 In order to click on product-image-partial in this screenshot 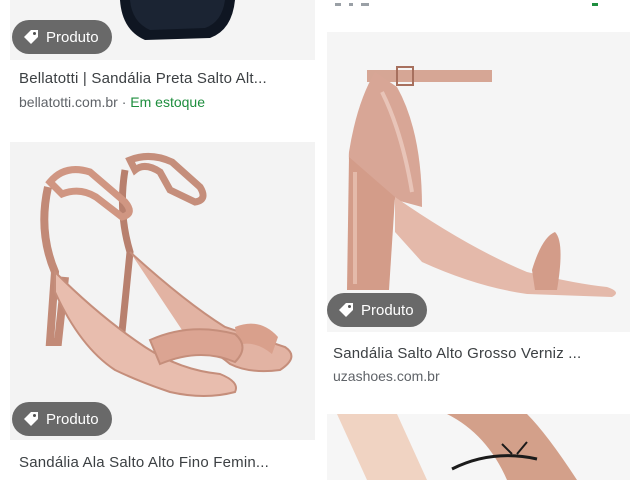, I will do `click(478, 447)`.